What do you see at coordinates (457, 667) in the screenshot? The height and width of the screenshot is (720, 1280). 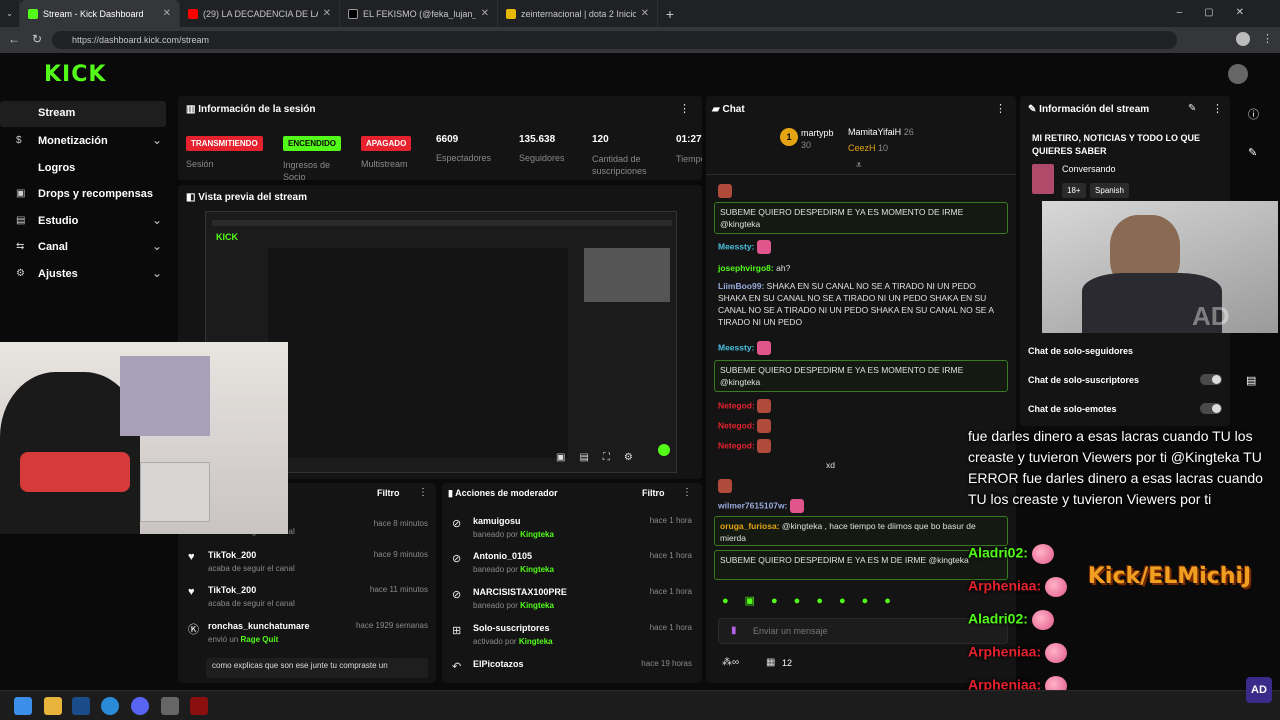 I see `undo-icon: ↶` at bounding box center [457, 667].